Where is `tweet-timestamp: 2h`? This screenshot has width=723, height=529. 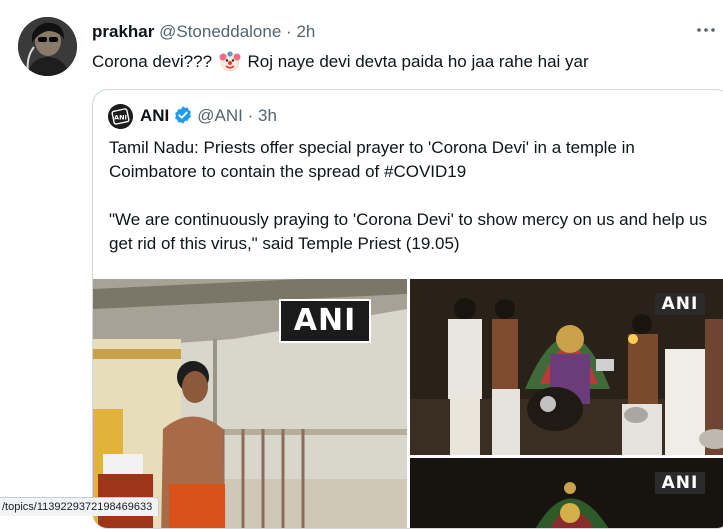 tweet-timestamp: 2h is located at coordinates (305, 31).